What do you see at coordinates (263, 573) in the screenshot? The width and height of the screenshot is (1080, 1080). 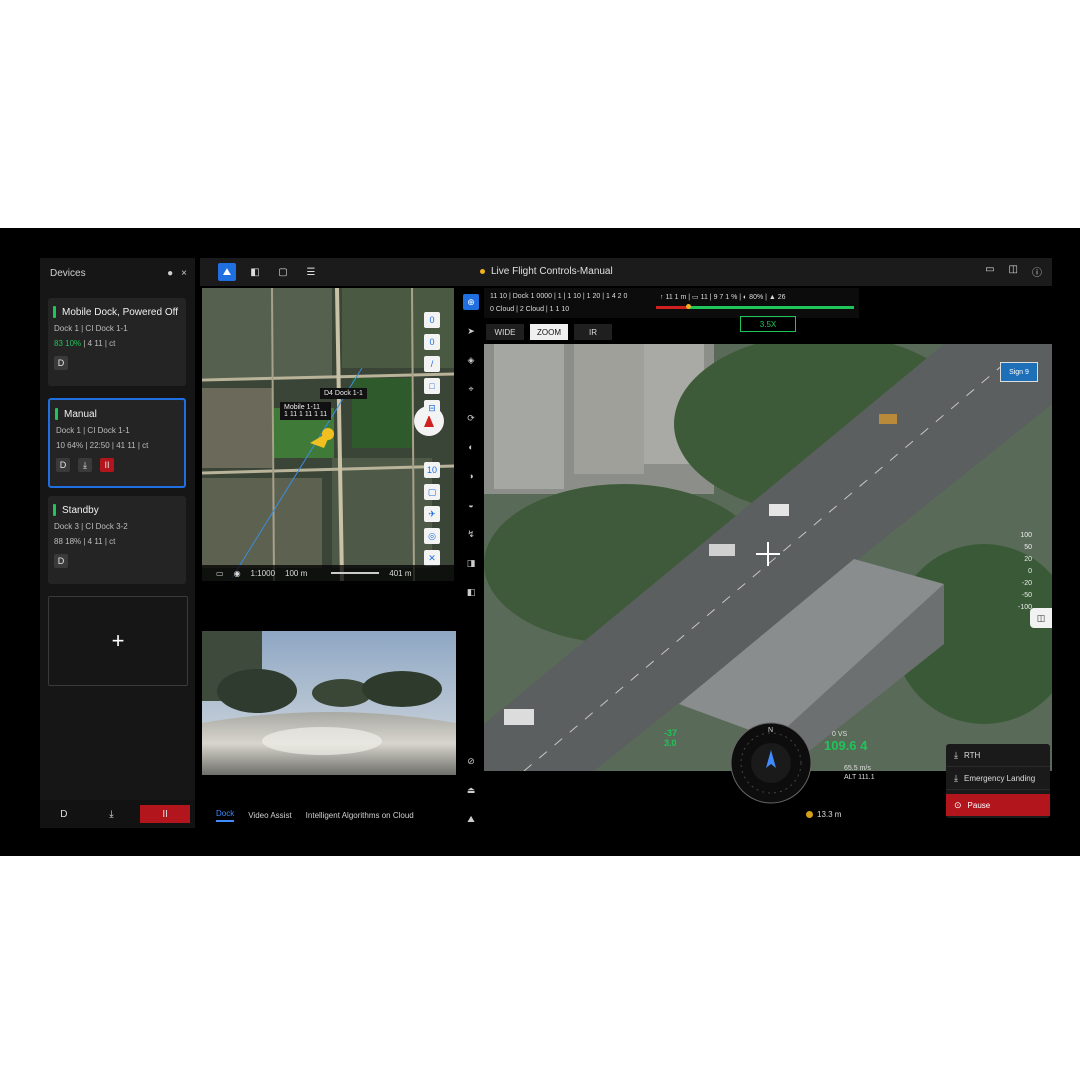 I see `map-scale-ratio: 1:1000` at bounding box center [263, 573].